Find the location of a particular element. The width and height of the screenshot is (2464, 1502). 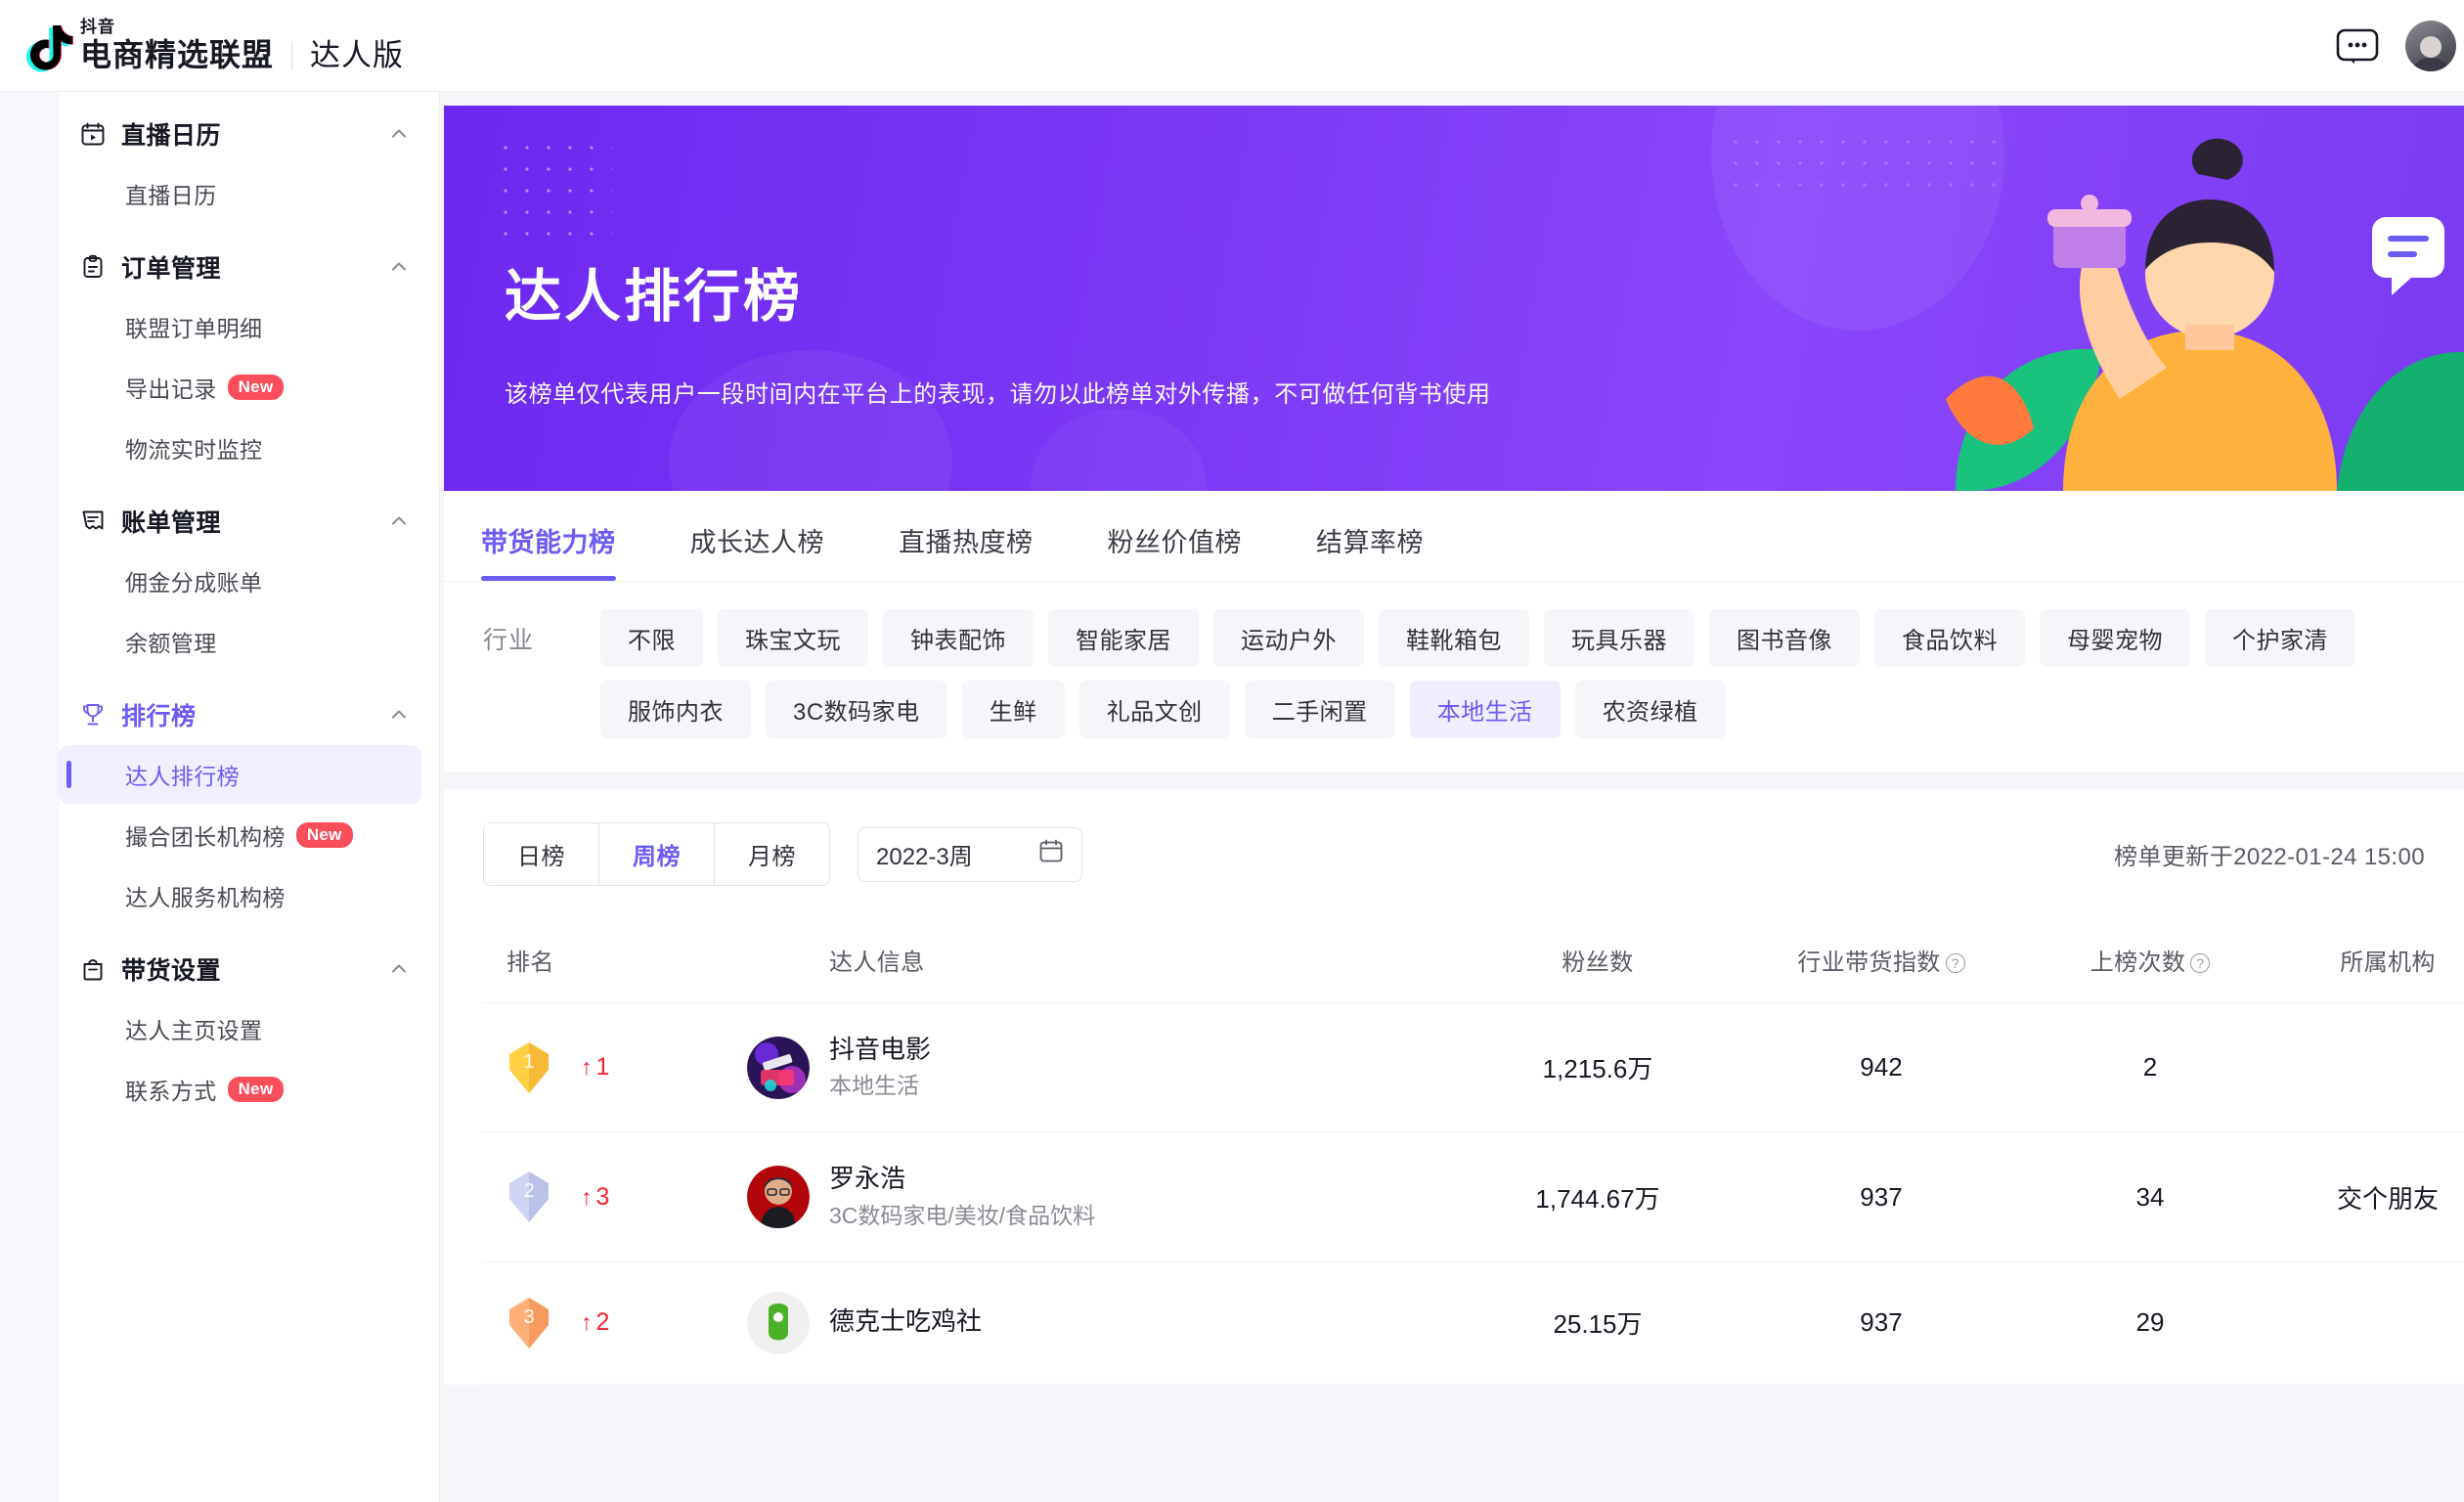

cell-index: 937 is located at coordinates (1881, 1323).